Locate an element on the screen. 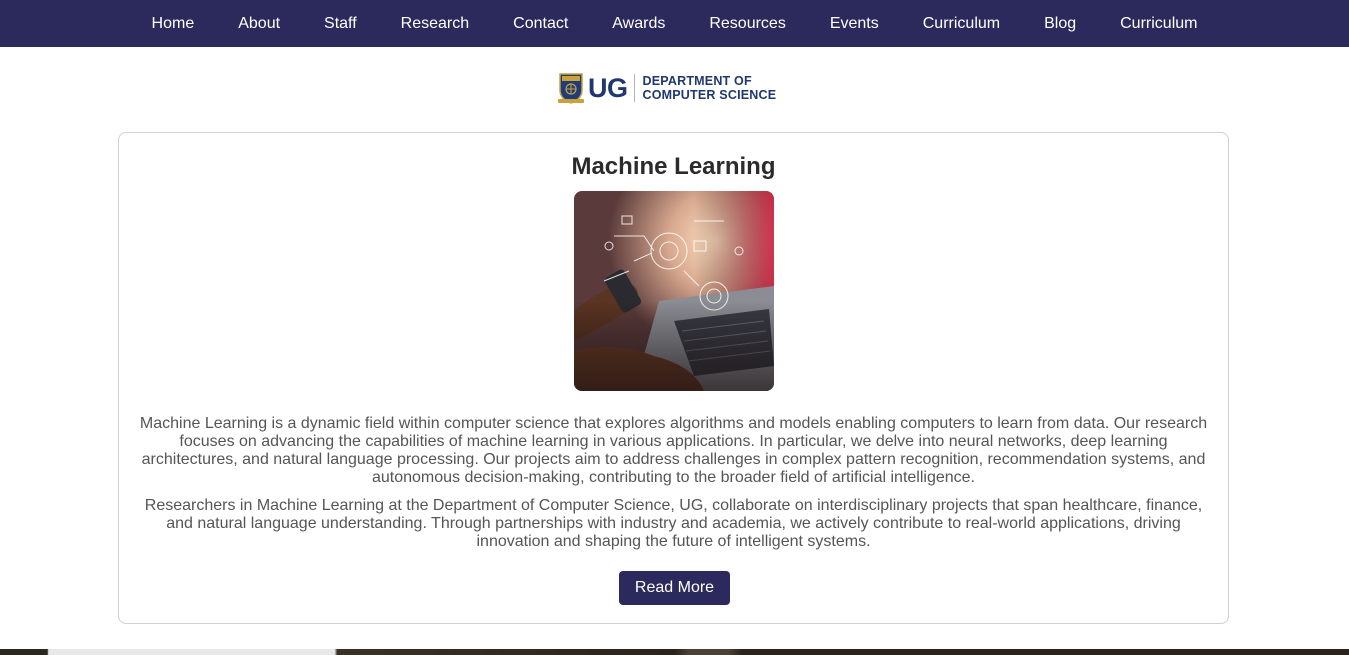 Image resolution: width=1349 pixels, height=655 pixels. nav-events: Events is located at coordinates (854, 23).